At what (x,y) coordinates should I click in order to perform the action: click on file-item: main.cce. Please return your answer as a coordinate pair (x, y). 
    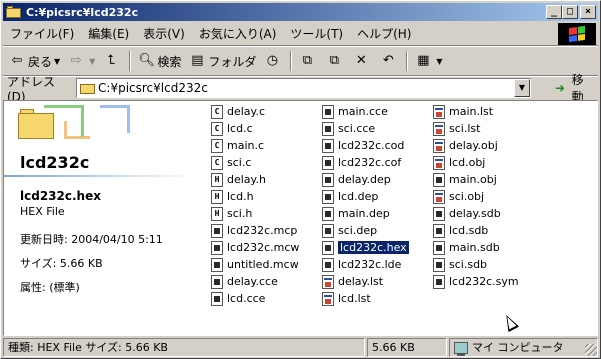
    Looking at the image, I should click on (377, 111).